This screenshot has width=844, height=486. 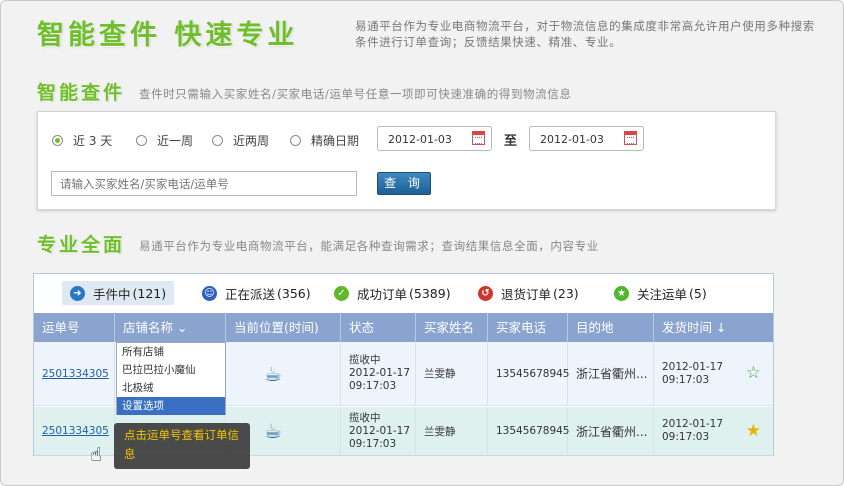 I want to click on column-header-ship-time: 发货时间 ↓, so click(x=713, y=327).